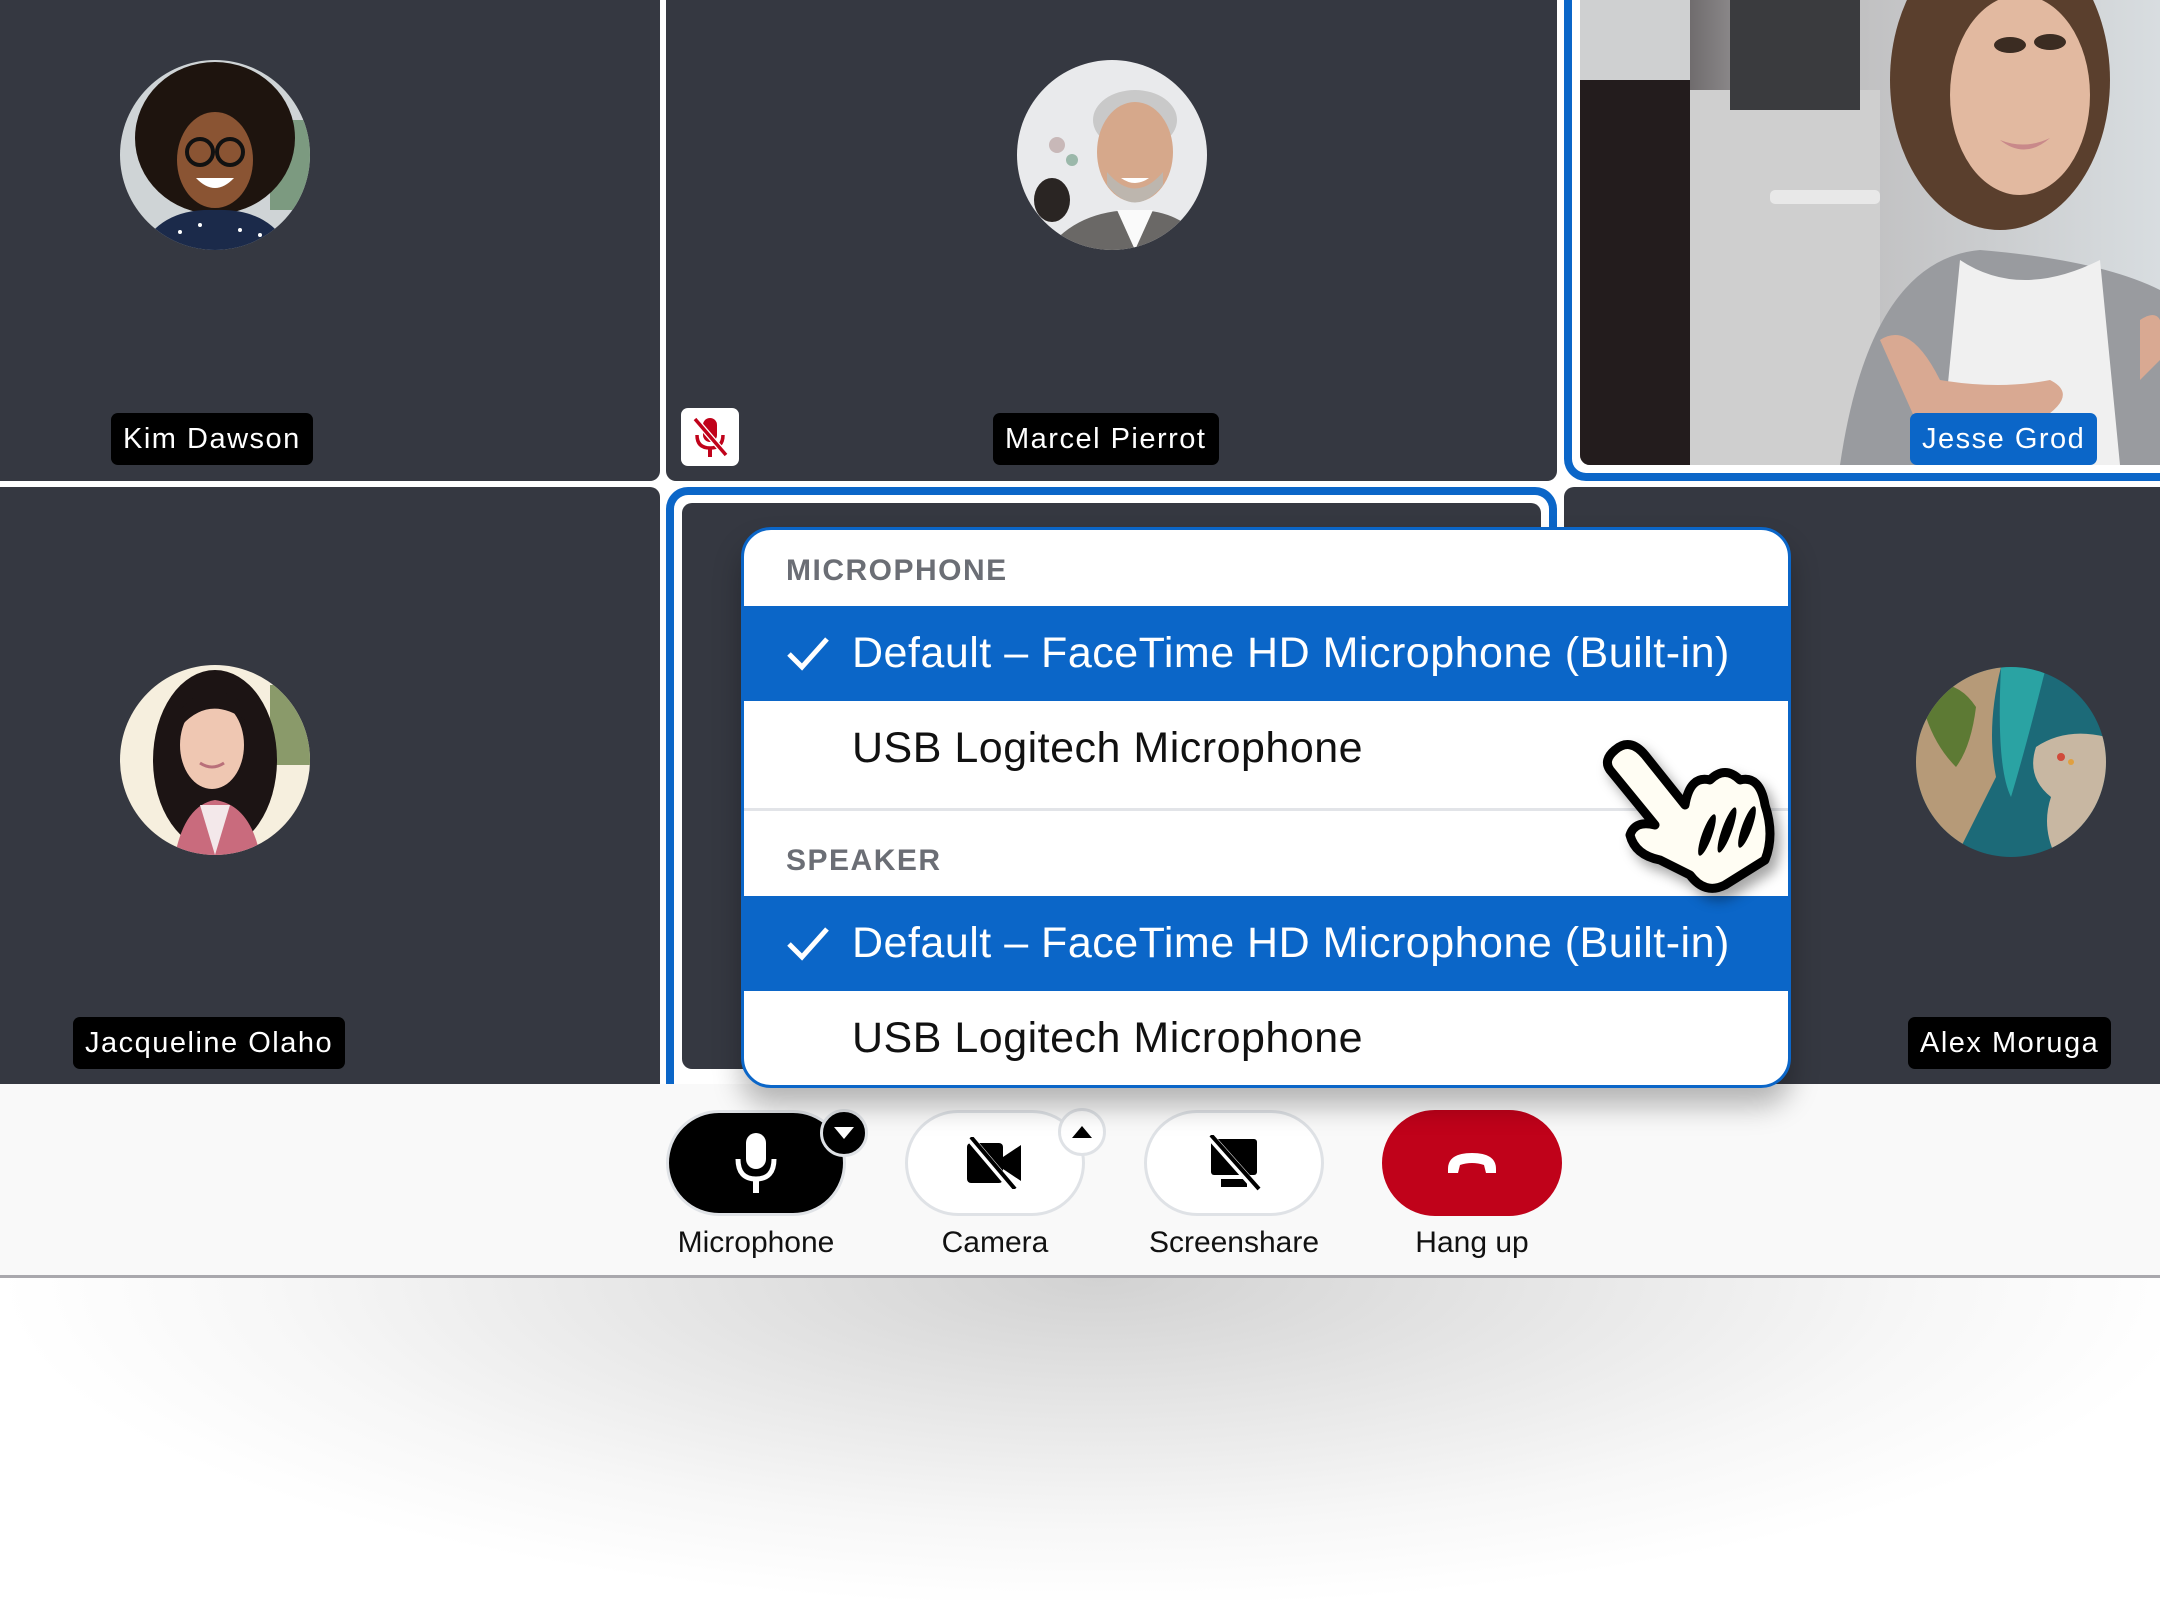  Describe the element at coordinates (330, 785) in the screenshot. I see `participant-tile-jacqueline-olaho: Jacqueline Olaho` at that location.